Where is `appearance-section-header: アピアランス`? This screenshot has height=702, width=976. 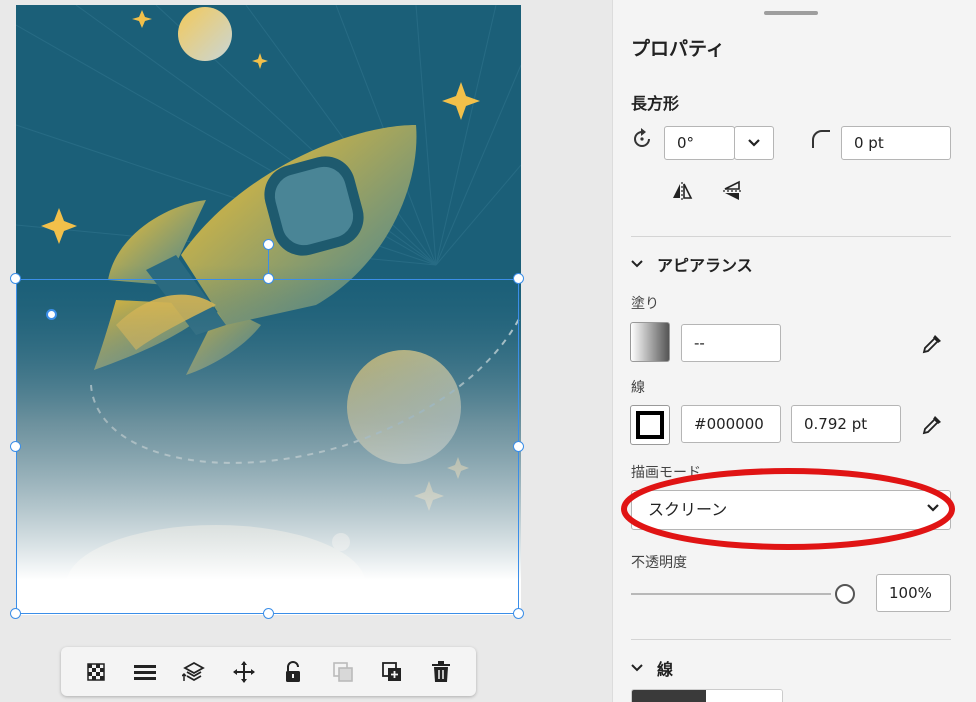
appearance-section-header: アピアランス is located at coordinates (692, 264).